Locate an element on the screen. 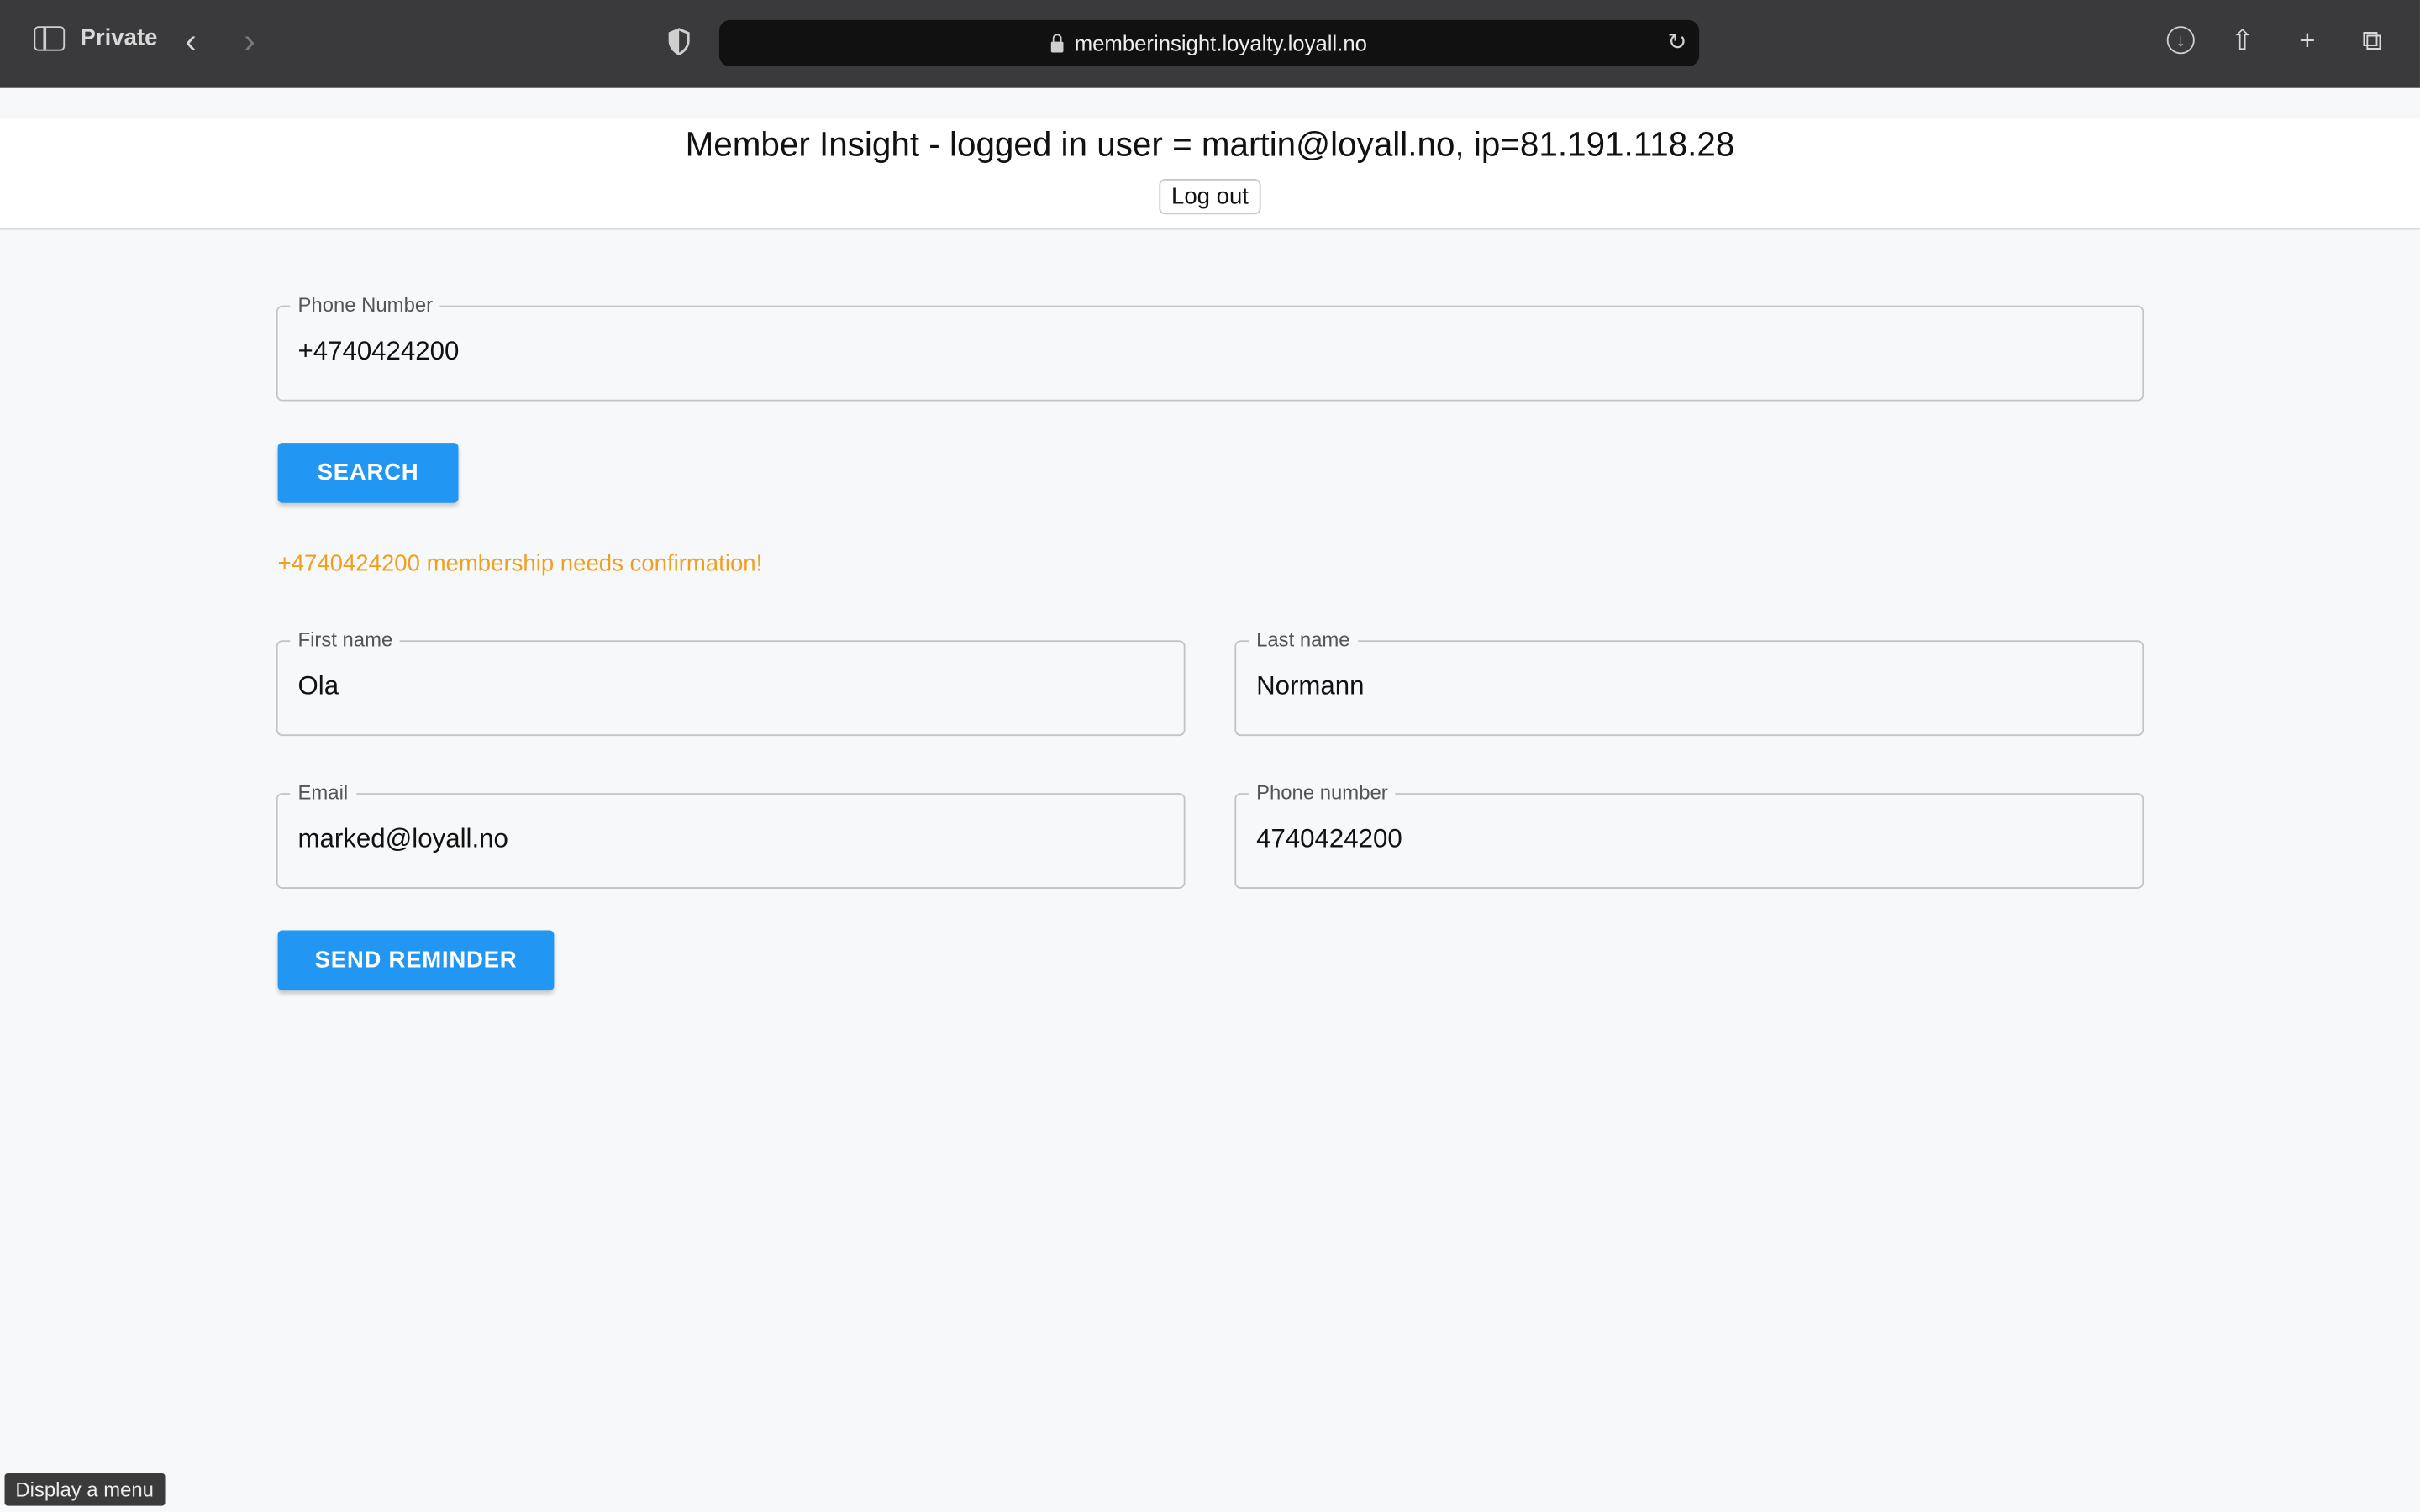 Image resolution: width=2420 pixels, height=1512 pixels. reload-icon: ↻ is located at coordinates (1677, 41).